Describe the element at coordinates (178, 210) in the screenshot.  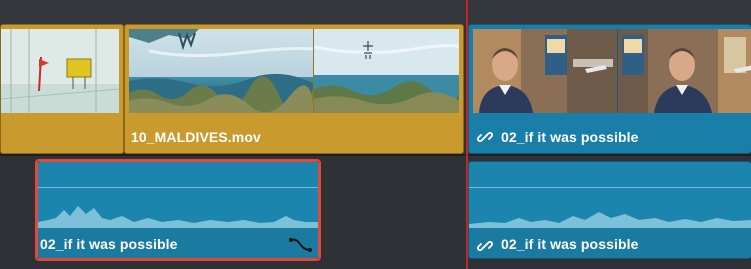
I see `selection-outline` at that location.